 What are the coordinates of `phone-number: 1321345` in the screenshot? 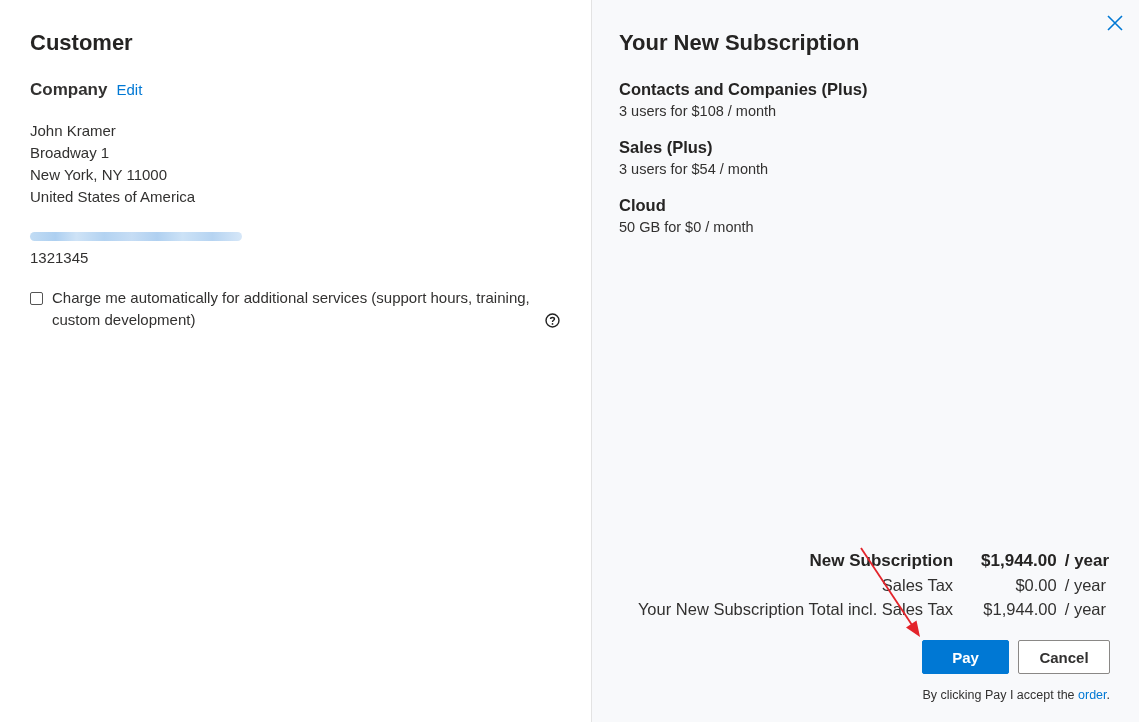 It's located at (60, 258).